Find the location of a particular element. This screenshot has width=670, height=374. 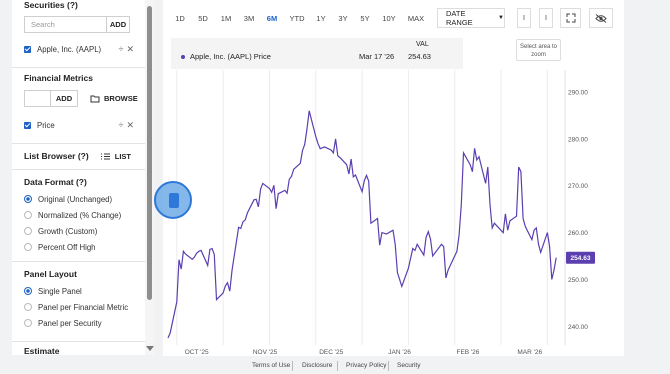

security-checkbox is located at coordinates (27, 49).